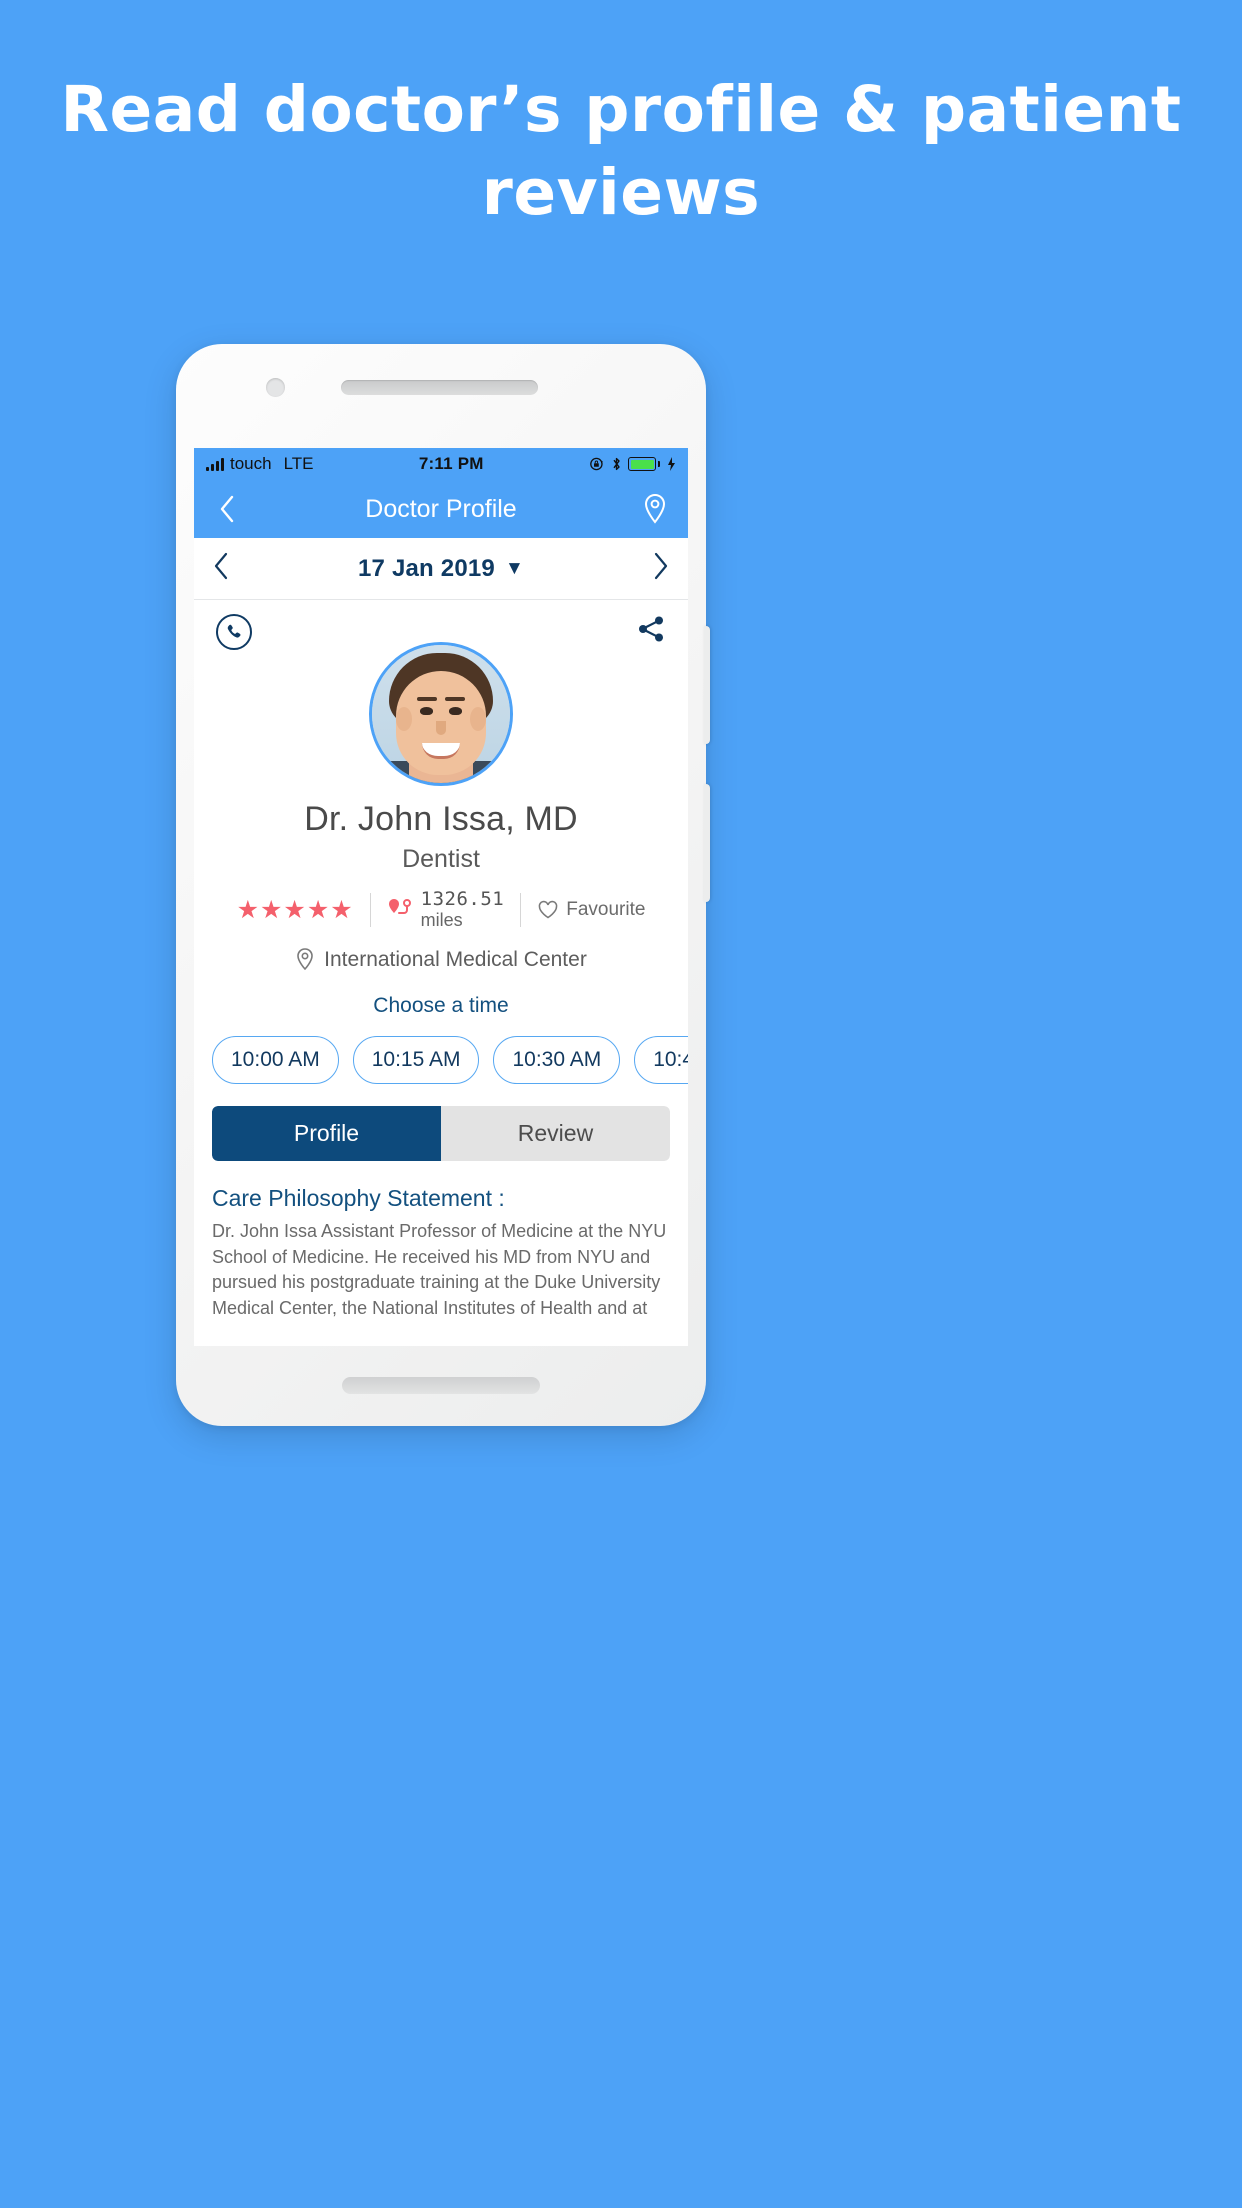 This screenshot has height=2208, width=1242. I want to click on route-pin-icon, so click(399, 906).